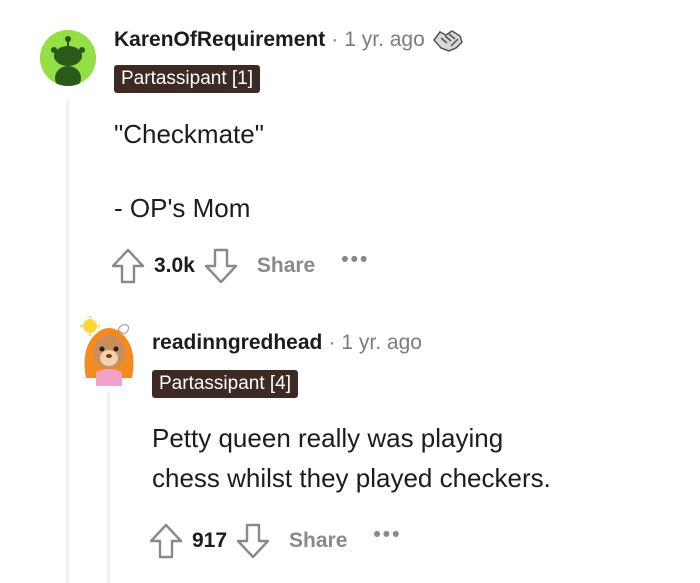  I want to click on comment-actions: 917 Share •••, so click(274, 541).